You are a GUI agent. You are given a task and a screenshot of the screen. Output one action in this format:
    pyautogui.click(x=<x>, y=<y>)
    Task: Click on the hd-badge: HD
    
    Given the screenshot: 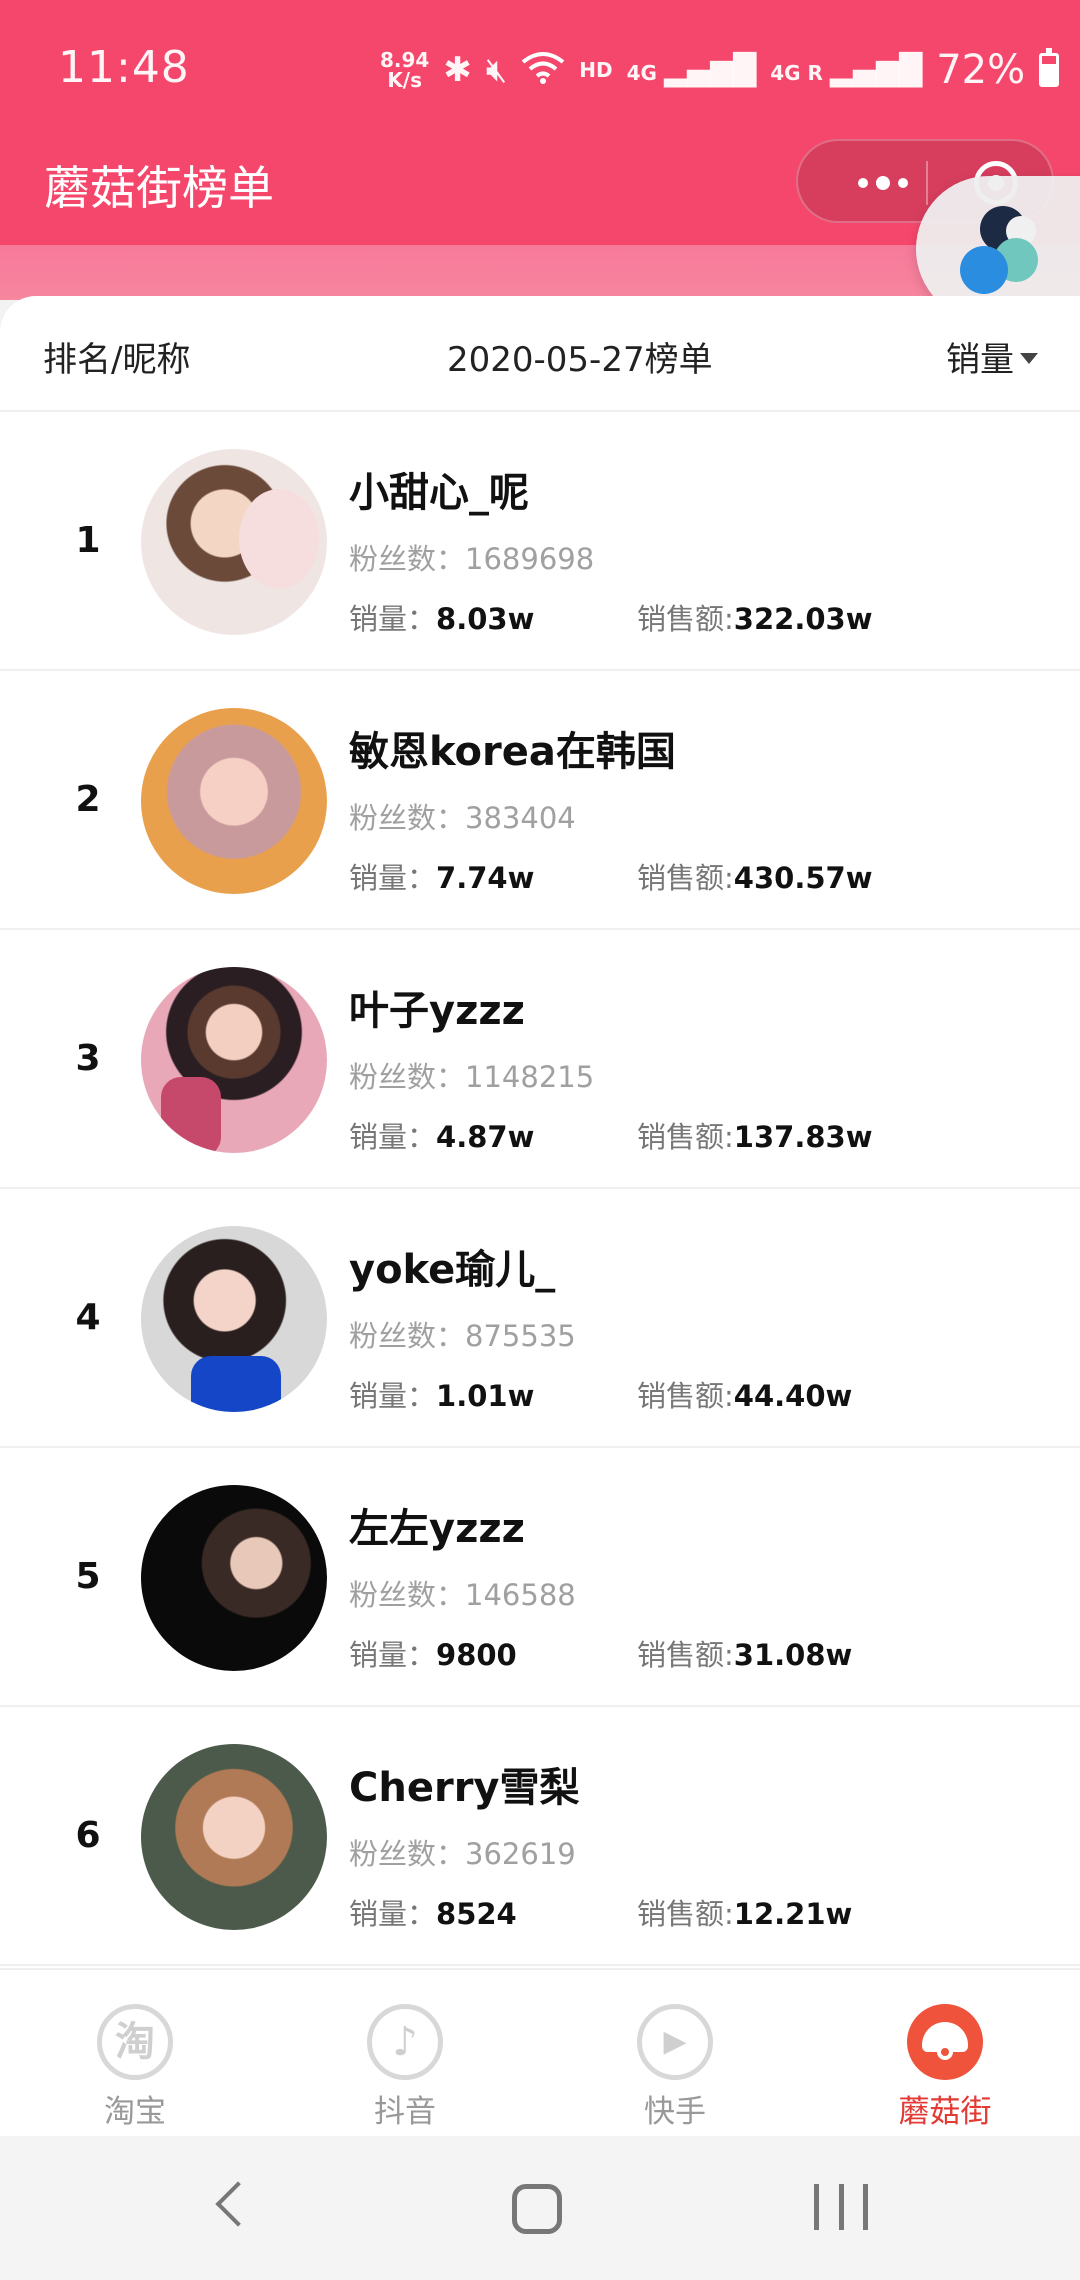 What is the action you would take?
    pyautogui.click(x=596, y=70)
    